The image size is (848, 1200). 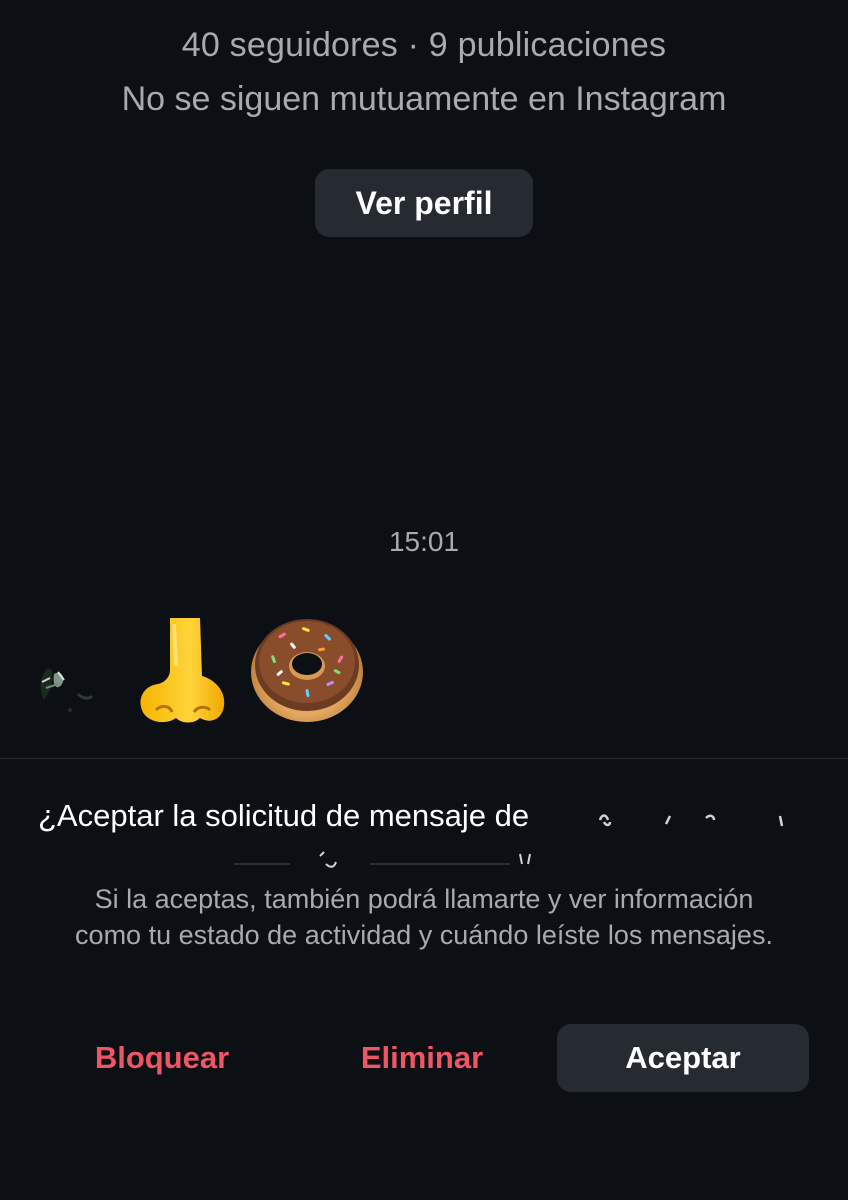 I want to click on message-bubble, so click(x=251, y=666).